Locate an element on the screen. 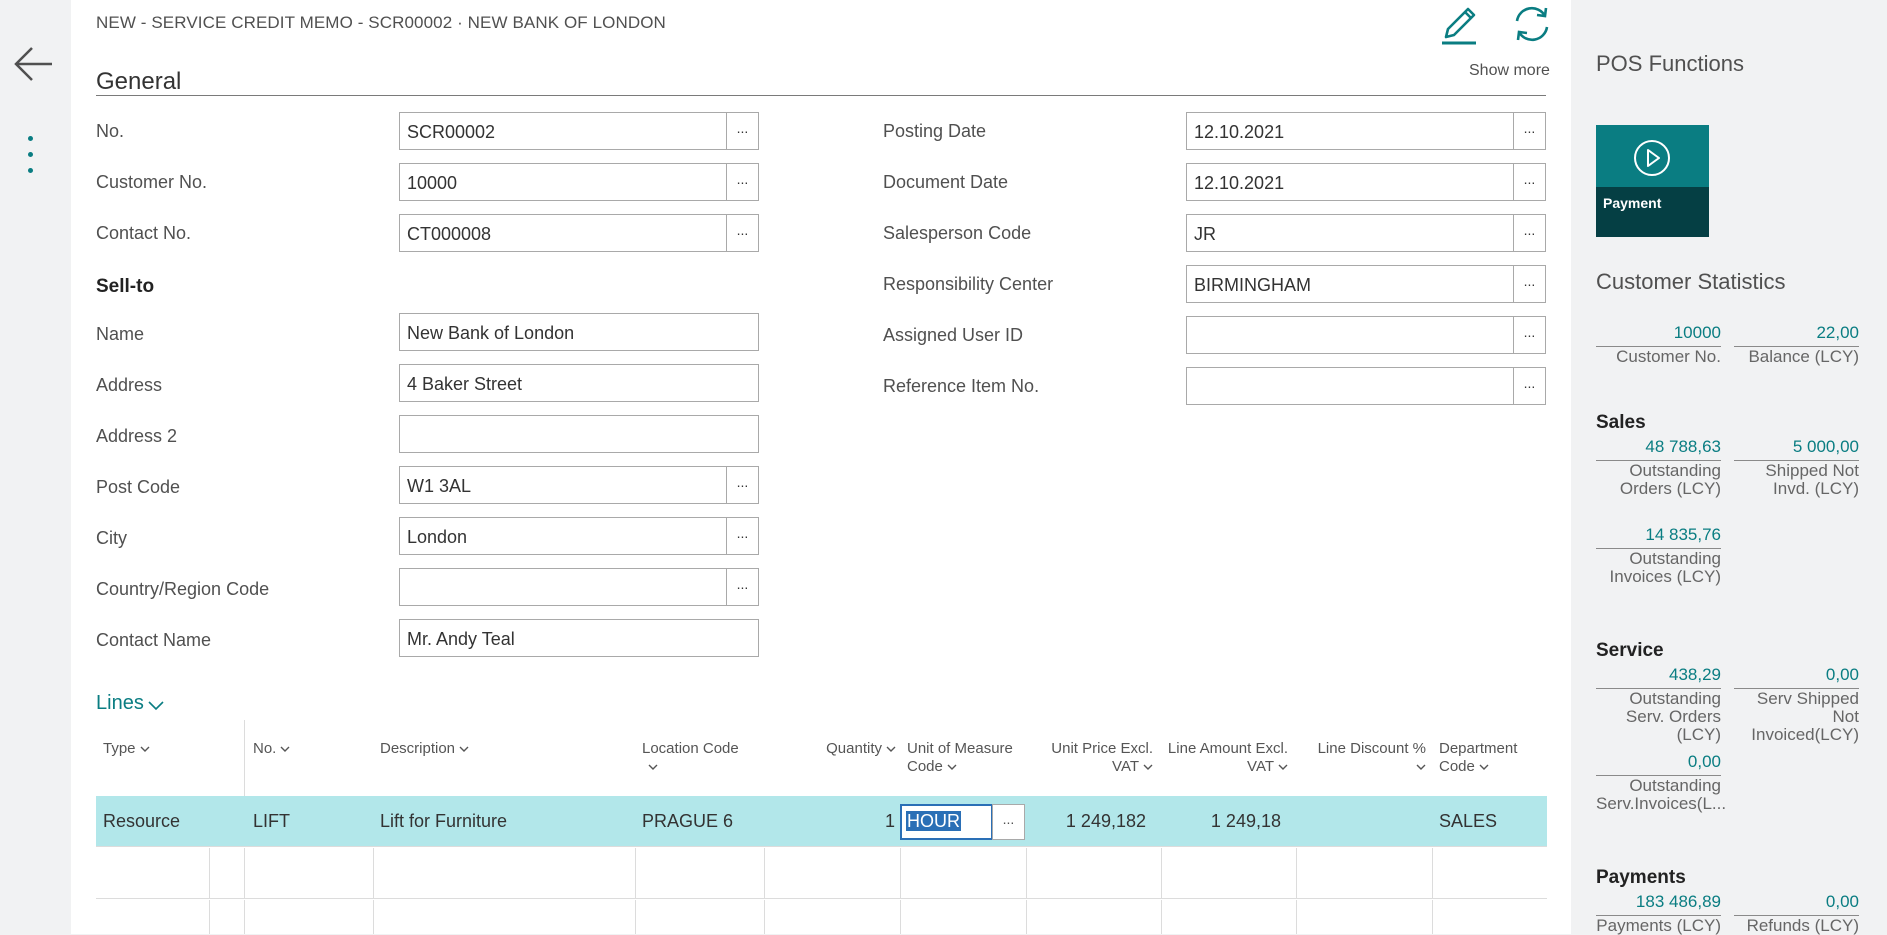 The image size is (1887, 935). column-header-line-discount-pct: Line Discount % is located at coordinates (1361, 758).